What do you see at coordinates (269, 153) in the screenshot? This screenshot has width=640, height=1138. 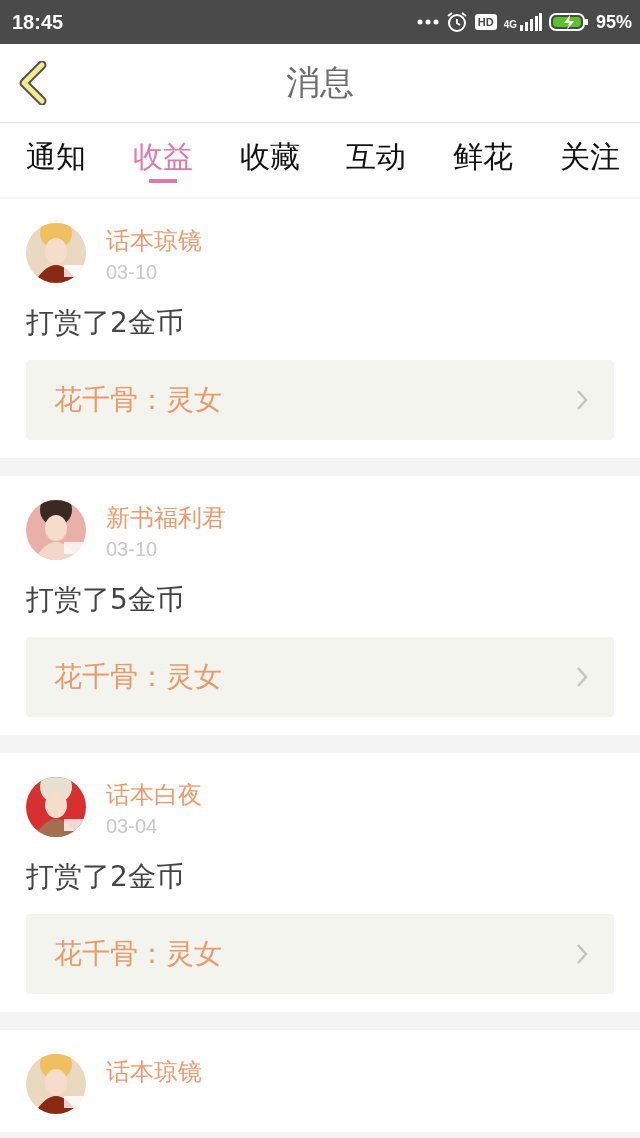 I see `tab: 收藏` at bounding box center [269, 153].